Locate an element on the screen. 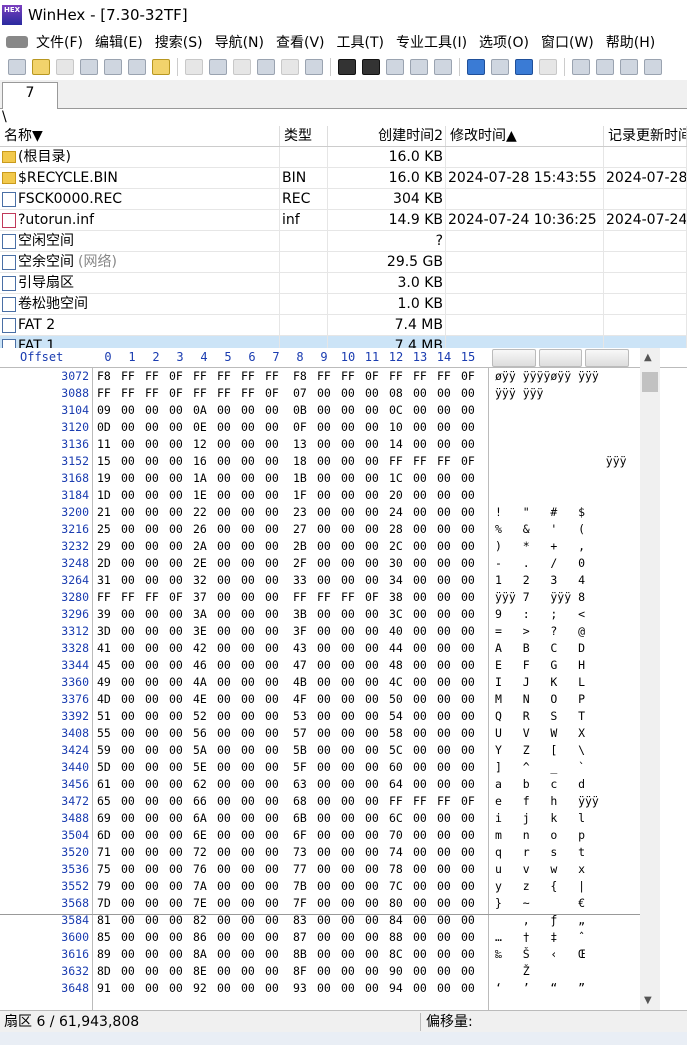 The width and height of the screenshot is (687, 1045). hex-byte: 68 is located at coordinates (305, 801).